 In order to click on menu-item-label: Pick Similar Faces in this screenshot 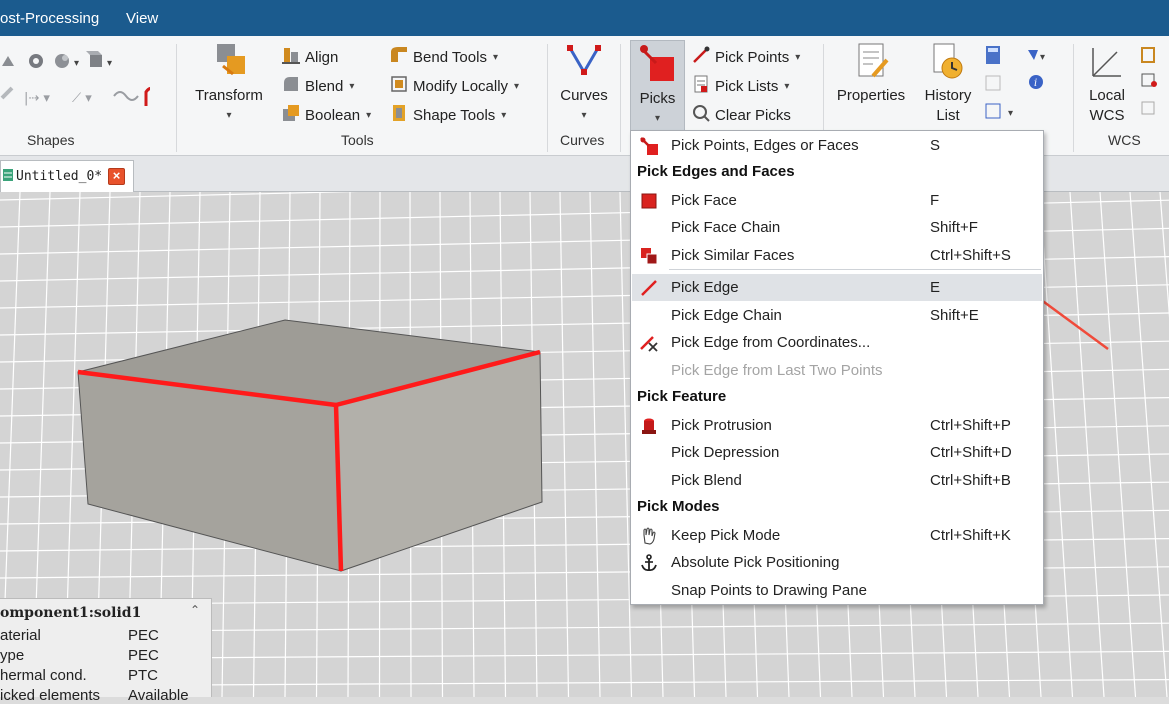, I will do `click(733, 255)`.